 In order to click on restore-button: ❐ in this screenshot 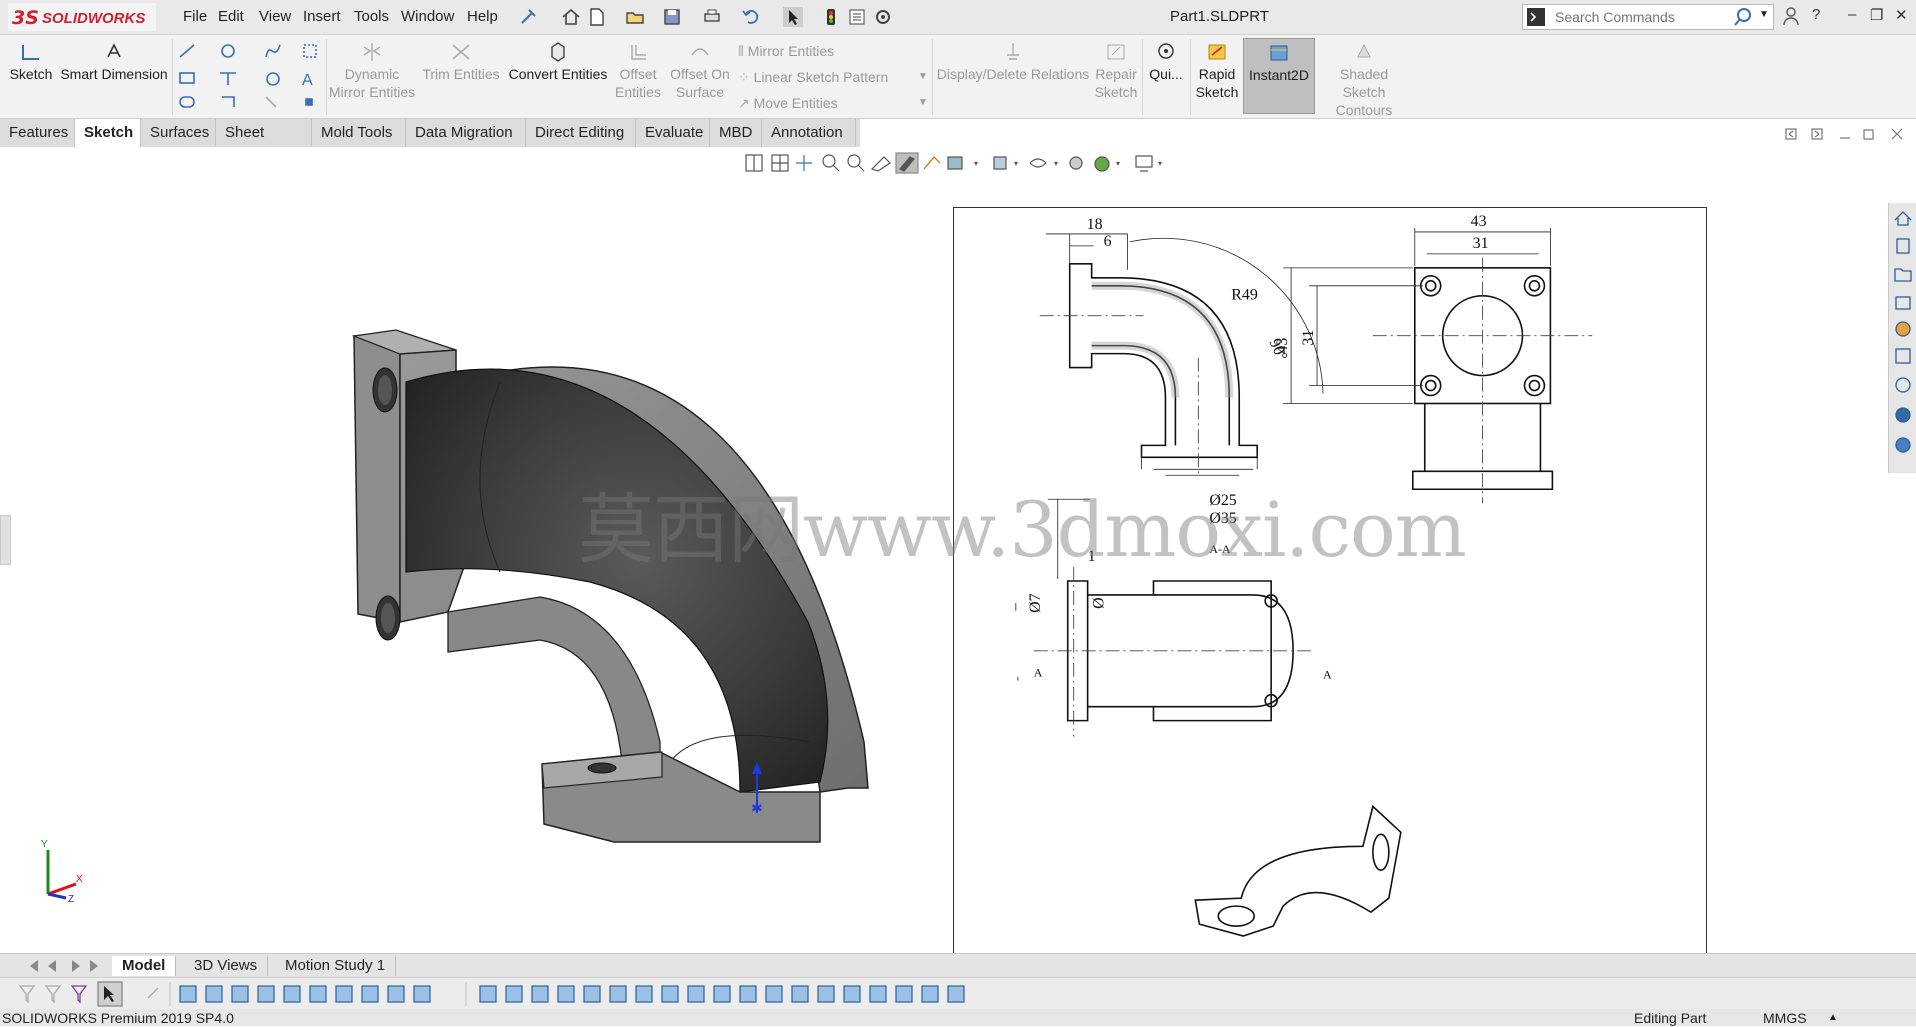, I will do `click(1876, 15)`.